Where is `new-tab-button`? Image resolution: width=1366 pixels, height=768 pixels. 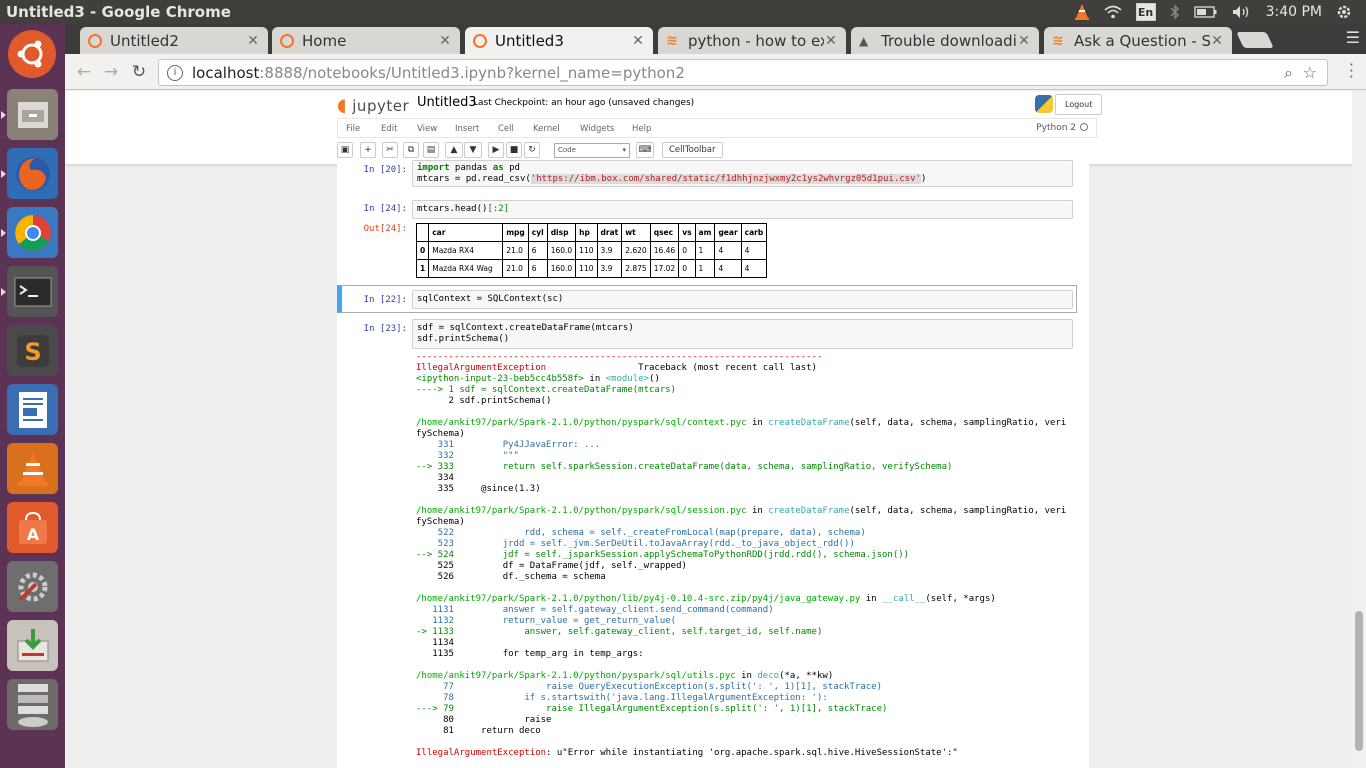
new-tab-button is located at coordinates (1255, 40).